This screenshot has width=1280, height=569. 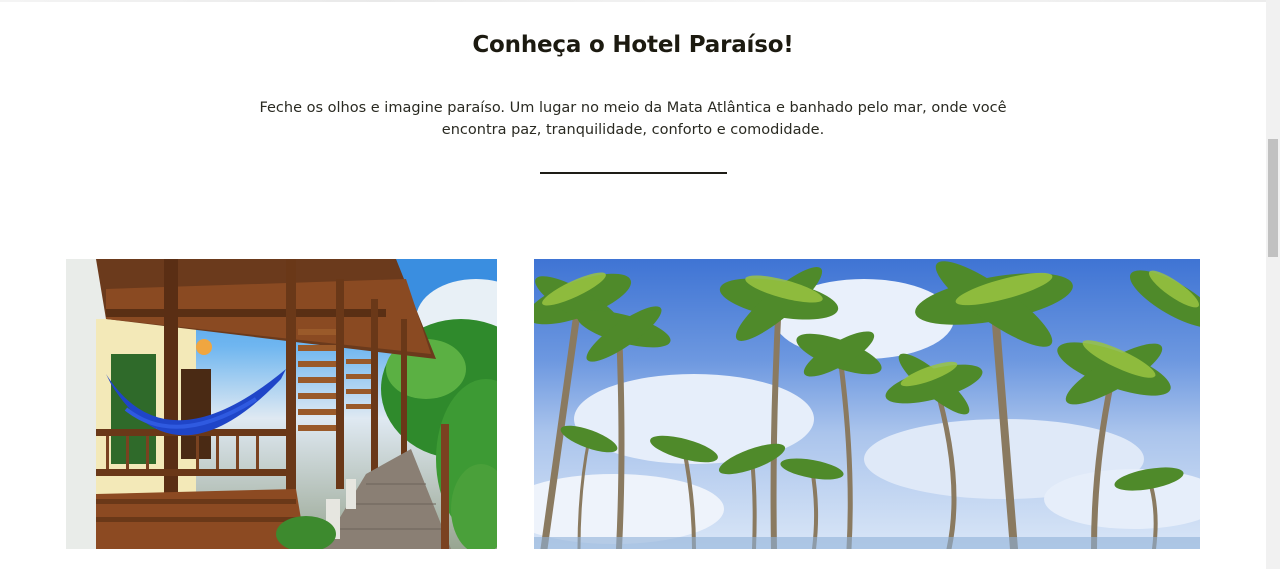 I want to click on section-divider, so click(x=633, y=173).